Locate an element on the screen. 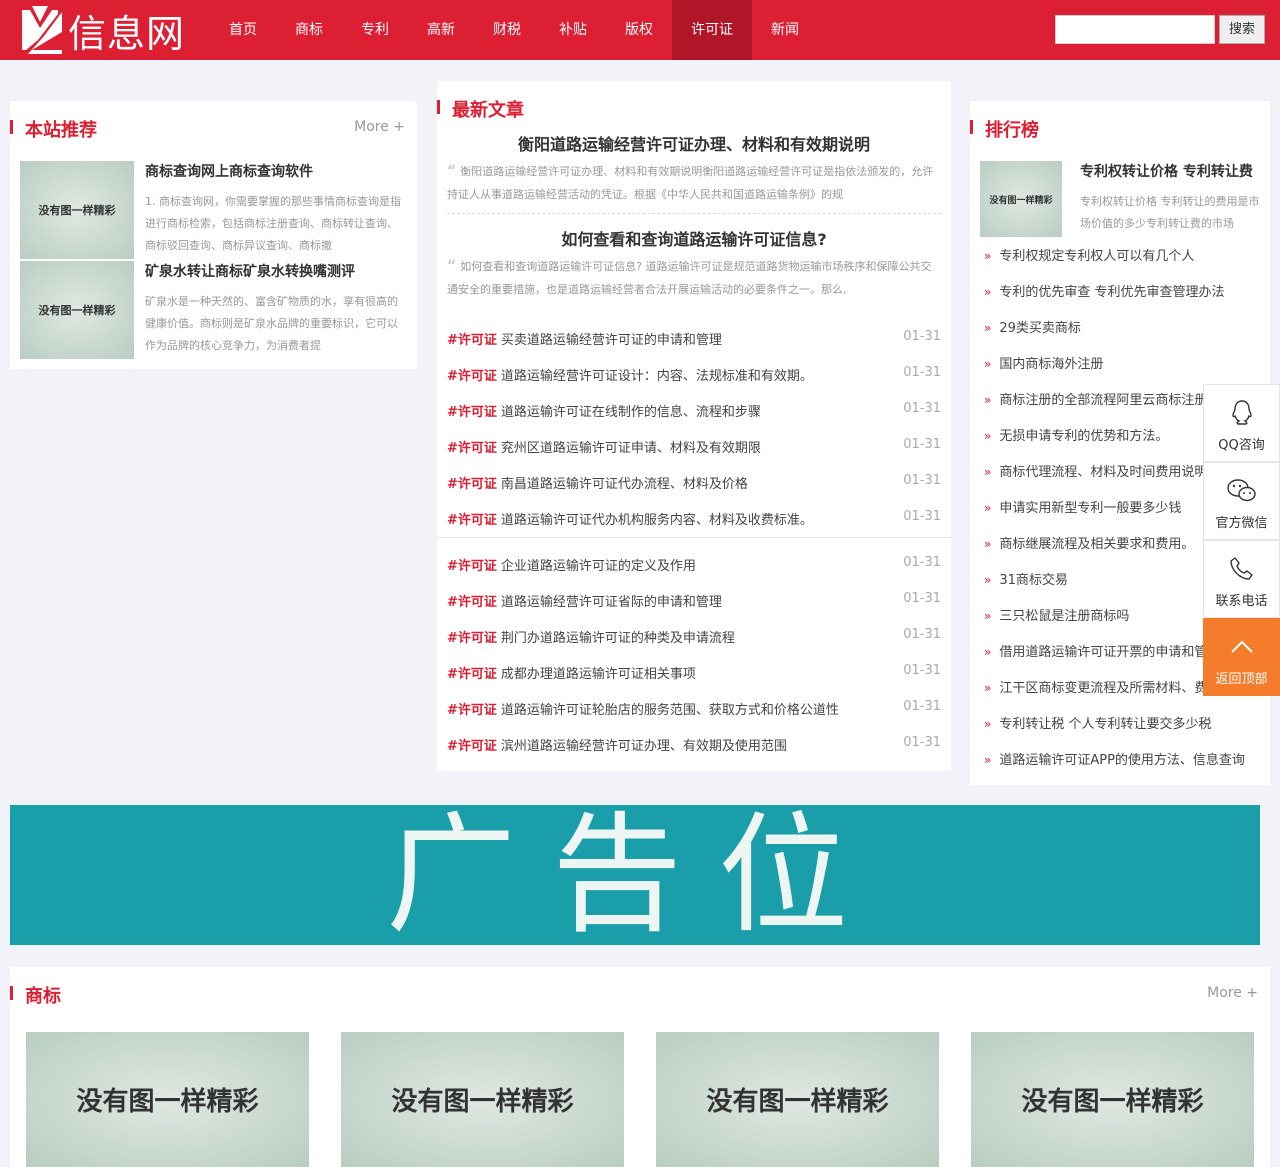 The image size is (1280, 1167). article-row: #许可证 成都办理道路运输许可证相关事项 01-31 is located at coordinates (694, 673).